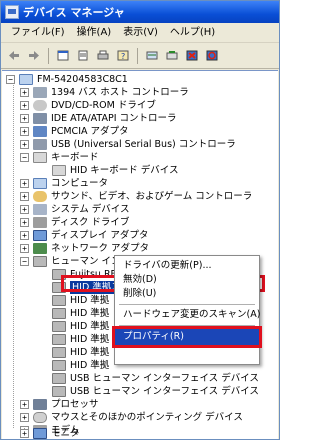 This screenshot has height=440, width=320. I want to click on disk-drive-icon, so click(40, 222).